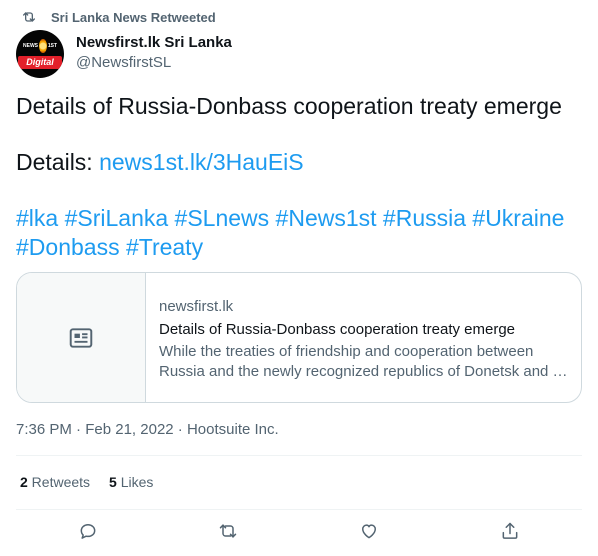 Image resolution: width=598 pixels, height=556 pixels. I want to click on retweet-button, so click(228, 531).